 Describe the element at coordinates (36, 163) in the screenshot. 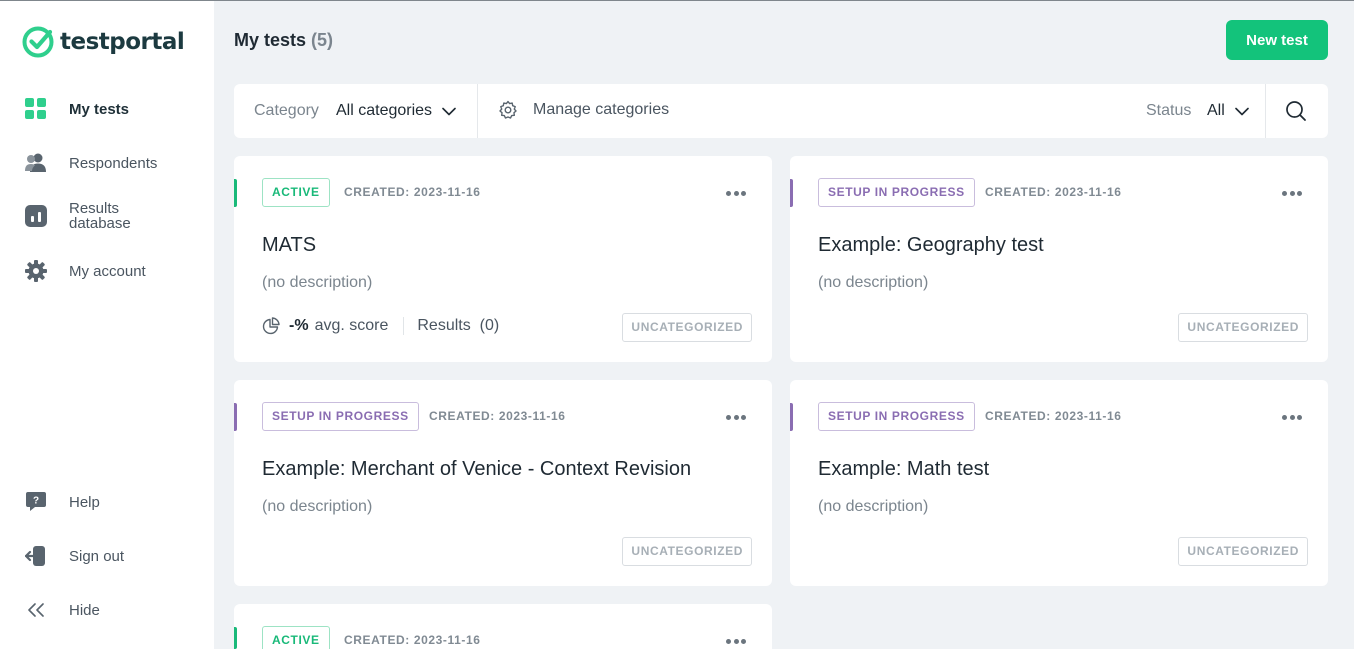

I see `users-icon` at that location.